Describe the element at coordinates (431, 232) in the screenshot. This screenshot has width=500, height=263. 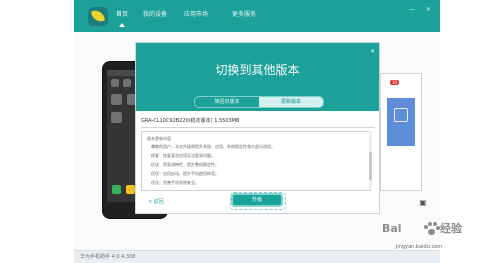
I see `paw-pad` at that location.